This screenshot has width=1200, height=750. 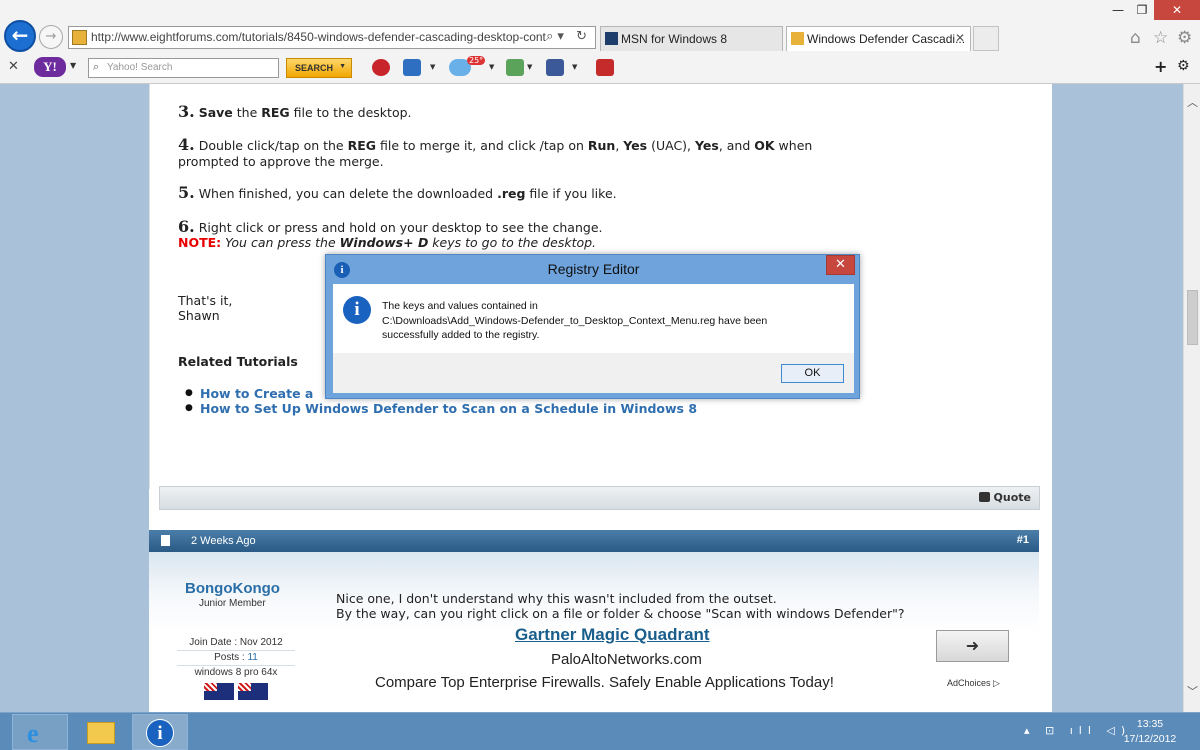 I want to click on quote-icon, so click(x=984, y=497).